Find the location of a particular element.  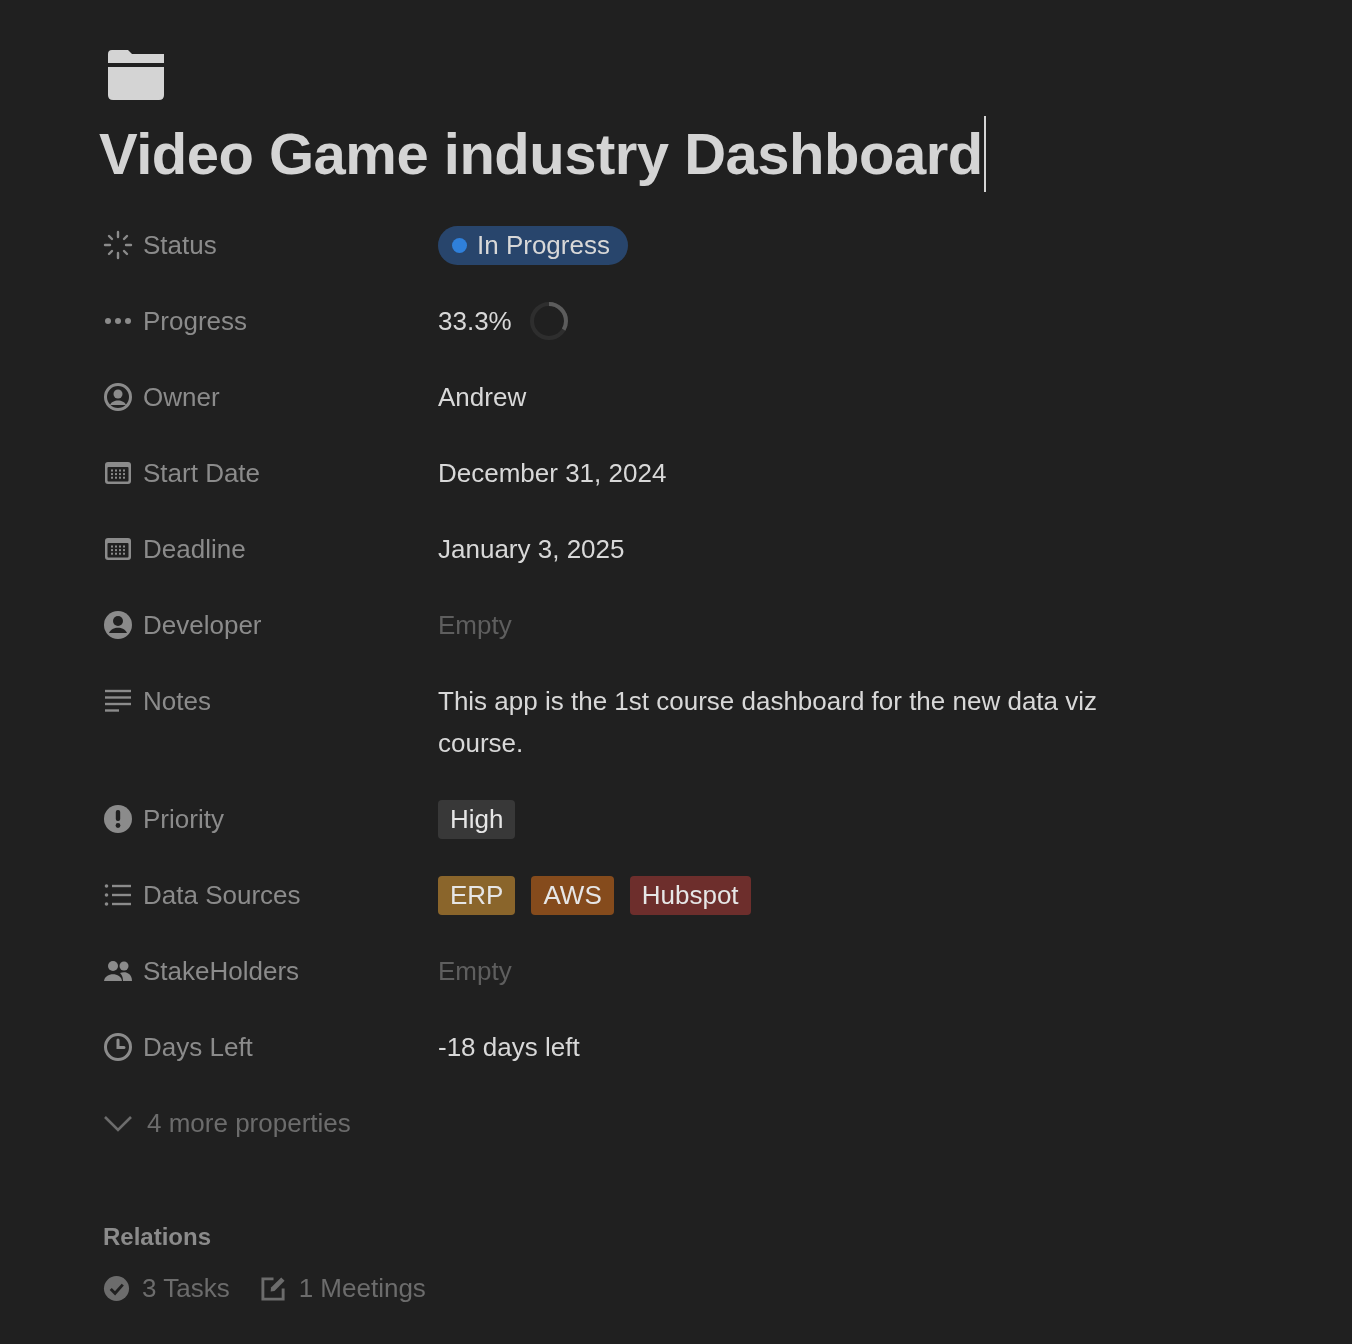

property-label: Start Date is located at coordinates (202, 473).